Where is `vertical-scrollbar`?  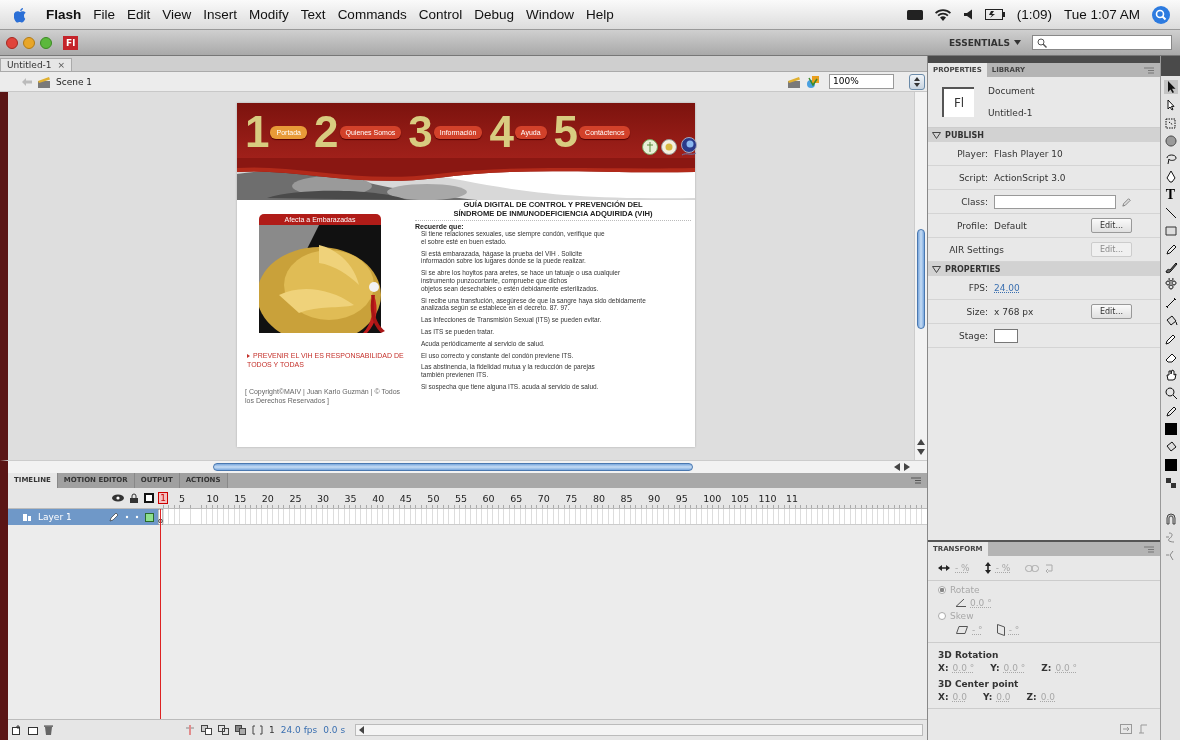
vertical-scrollbar is located at coordinates (920, 276).